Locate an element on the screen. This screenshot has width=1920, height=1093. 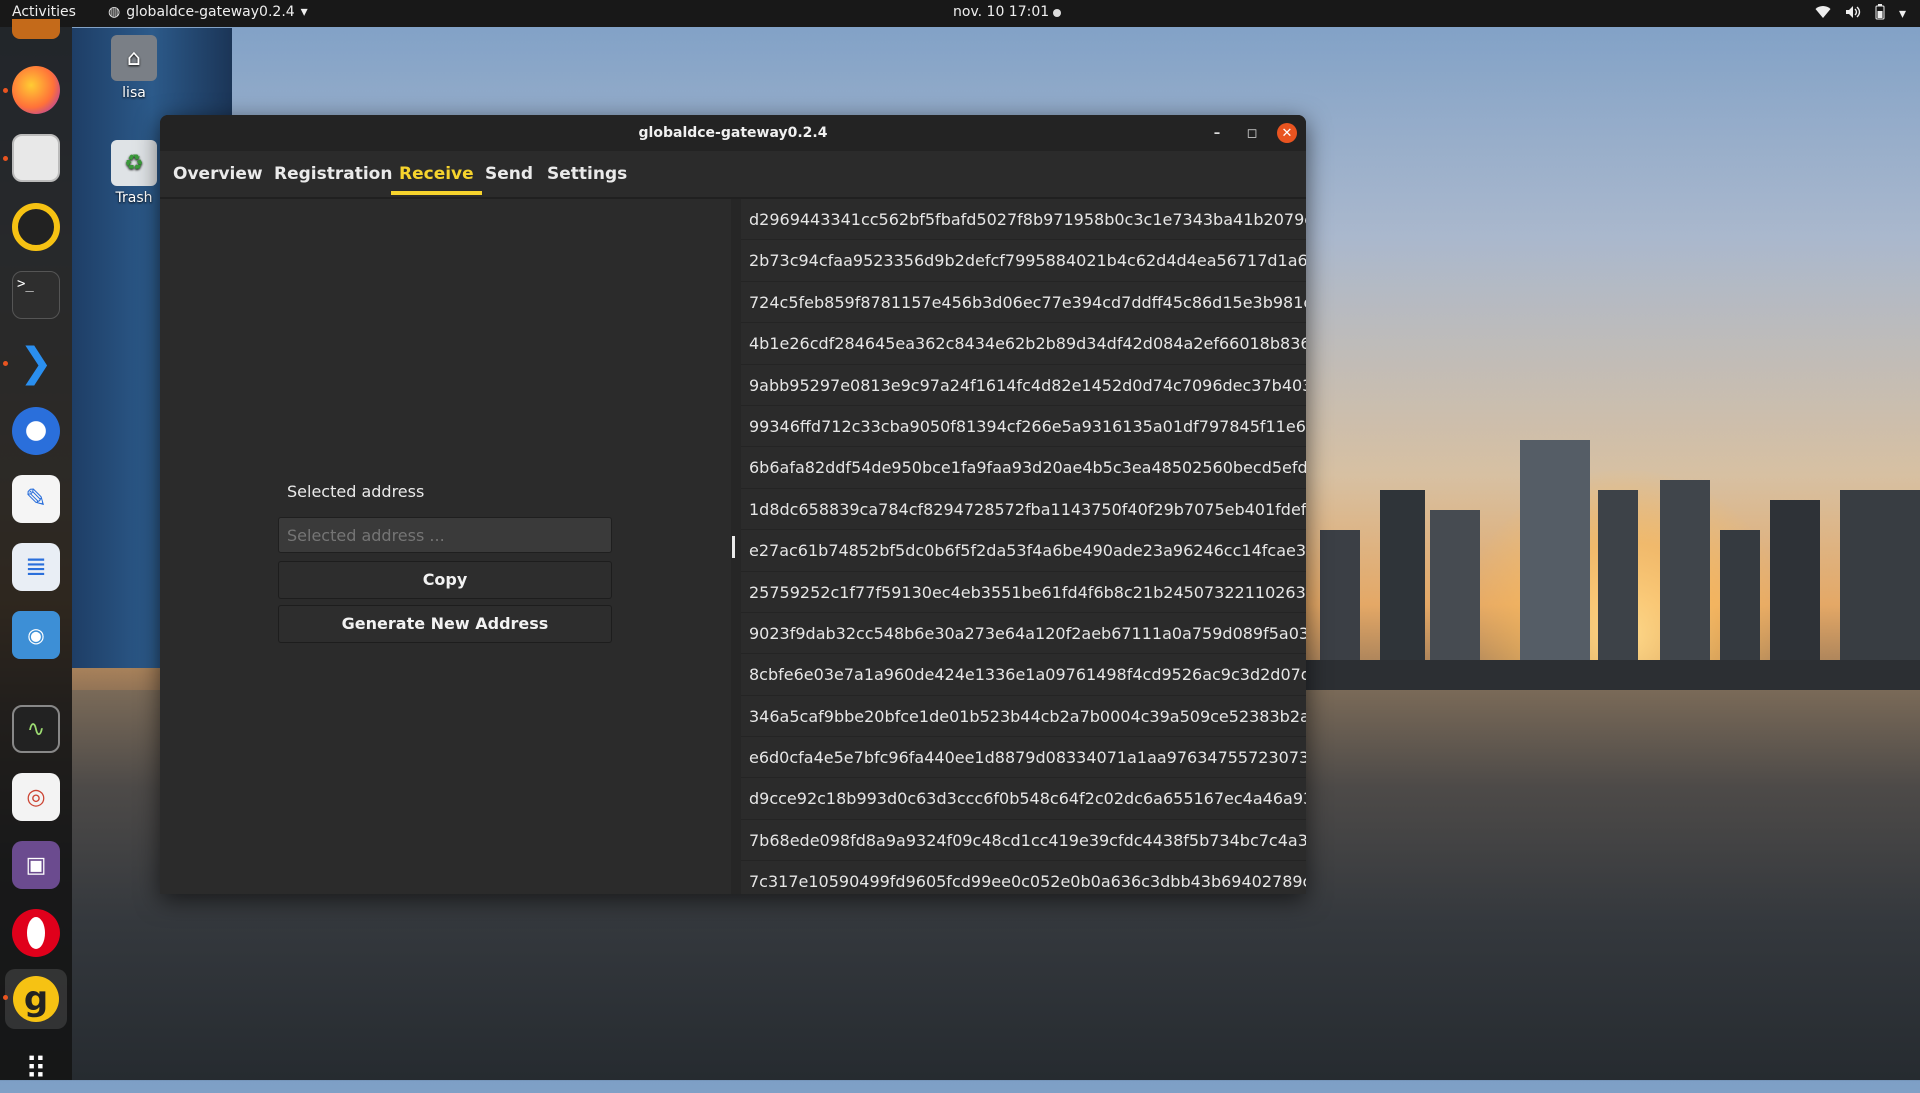
globaldce-icon: g is located at coordinates (36, 999).